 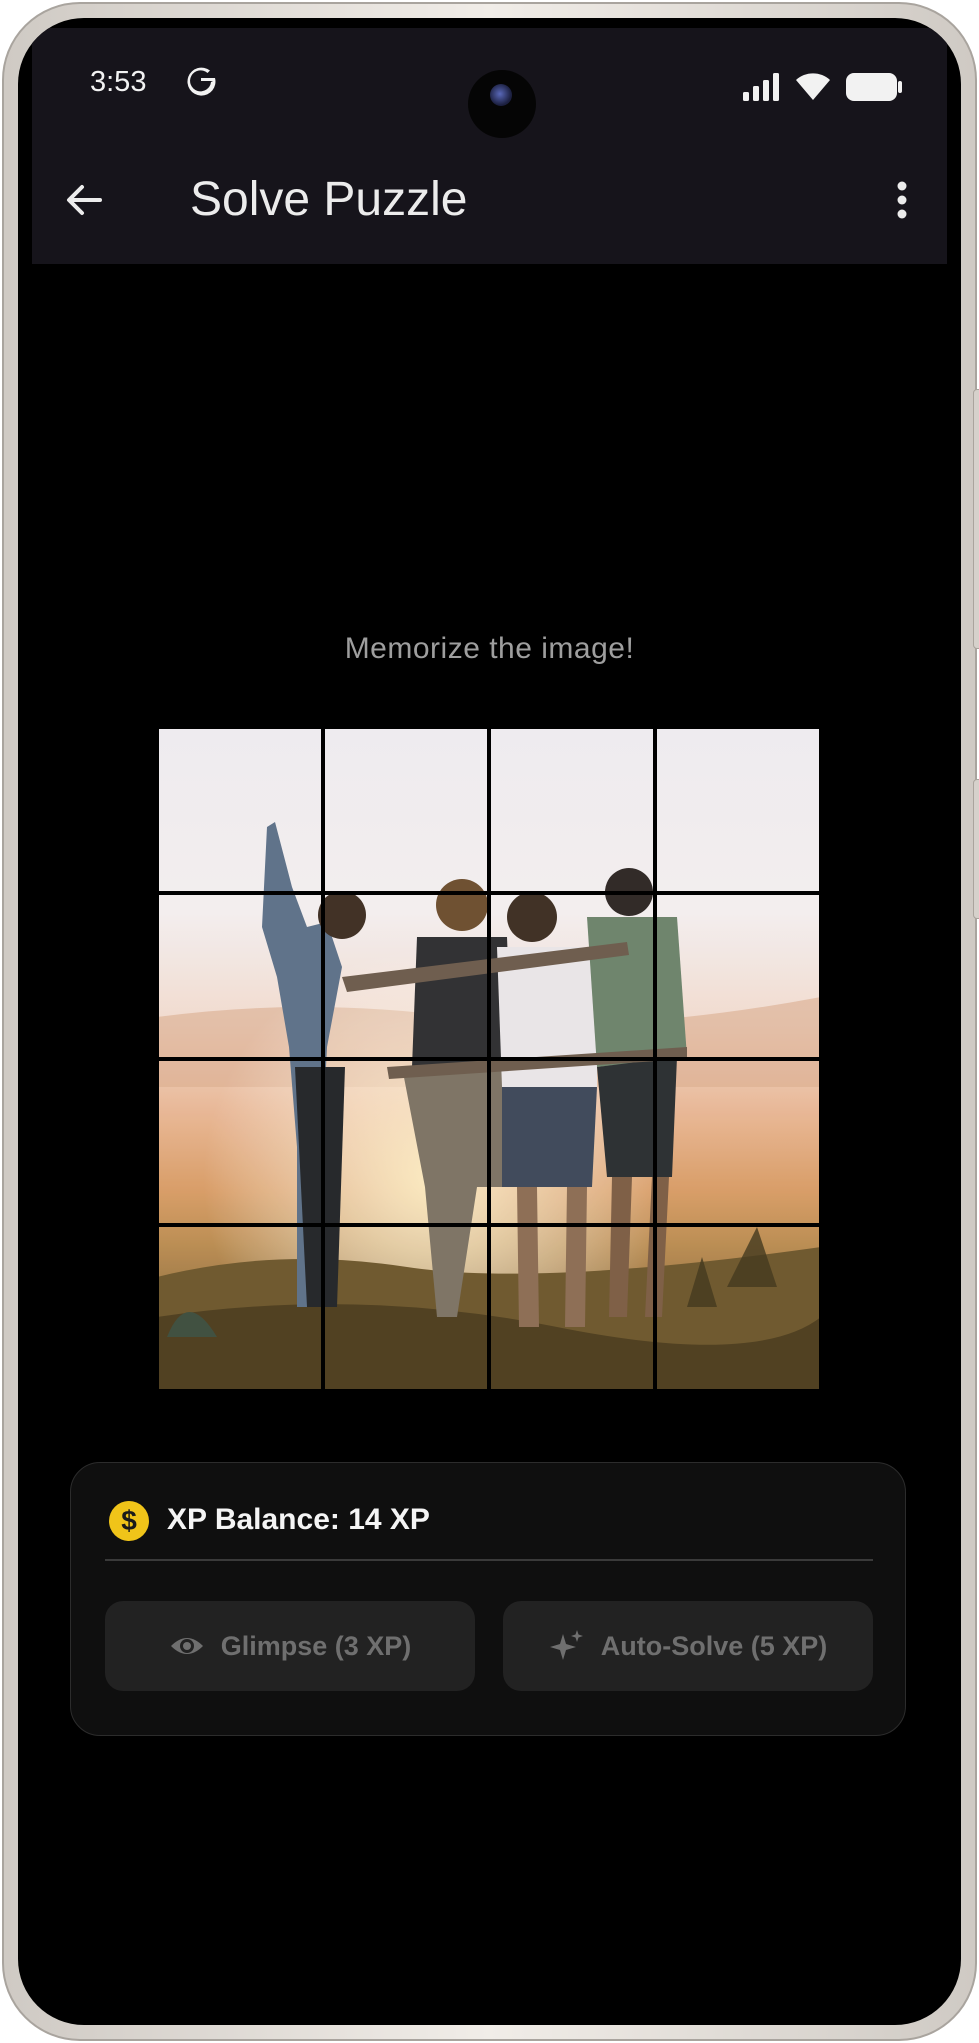 What do you see at coordinates (813, 89) in the screenshot?
I see `wifi-icon` at bounding box center [813, 89].